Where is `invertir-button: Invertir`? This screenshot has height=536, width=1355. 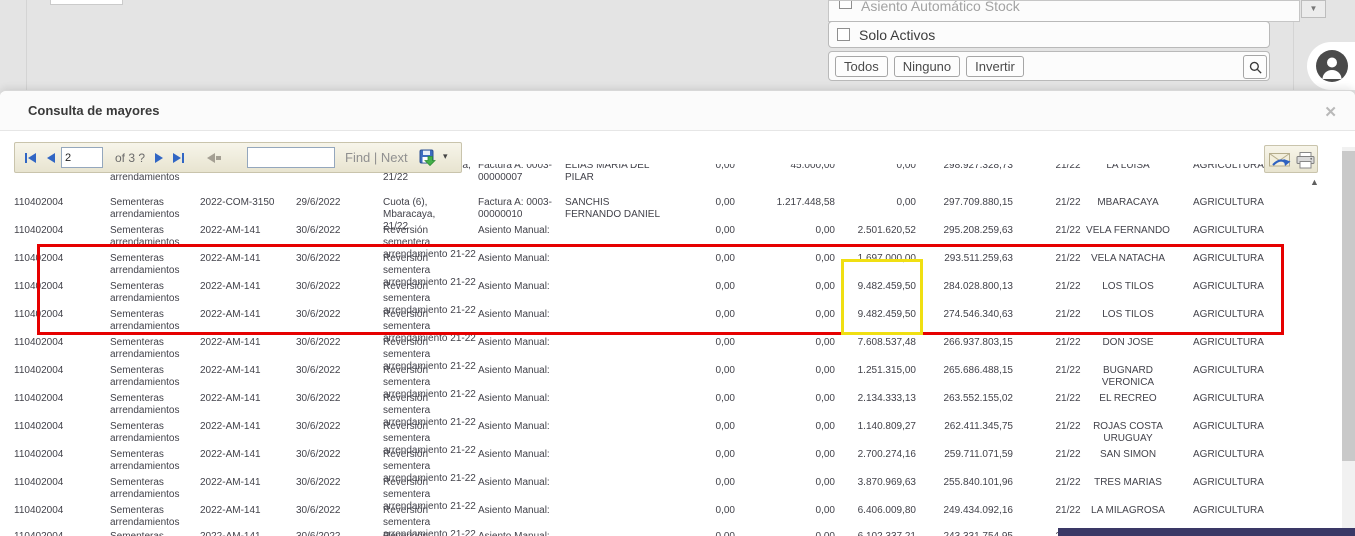 invertir-button: Invertir is located at coordinates (995, 66).